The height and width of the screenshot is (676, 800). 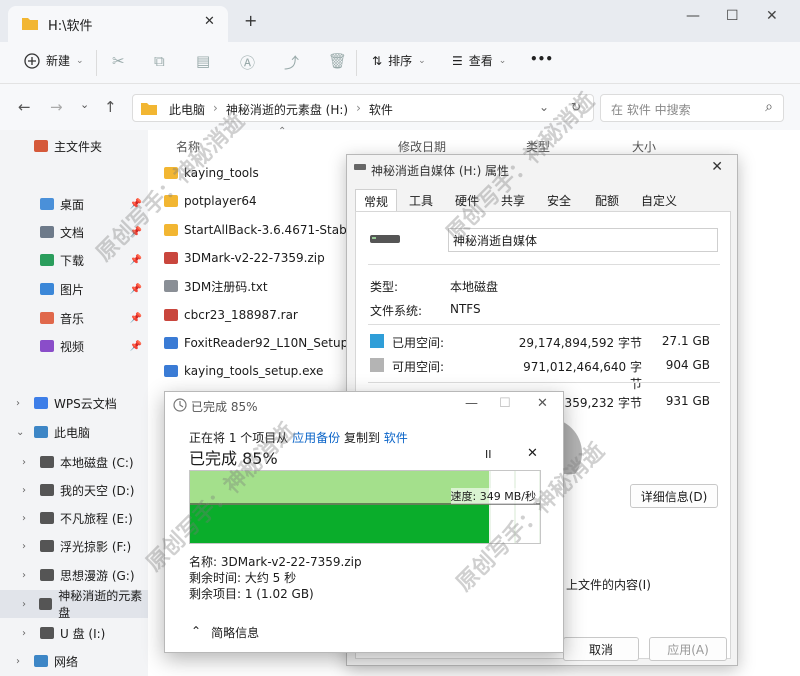 I want to click on close-tab-icon: ✕, so click(x=209, y=21).